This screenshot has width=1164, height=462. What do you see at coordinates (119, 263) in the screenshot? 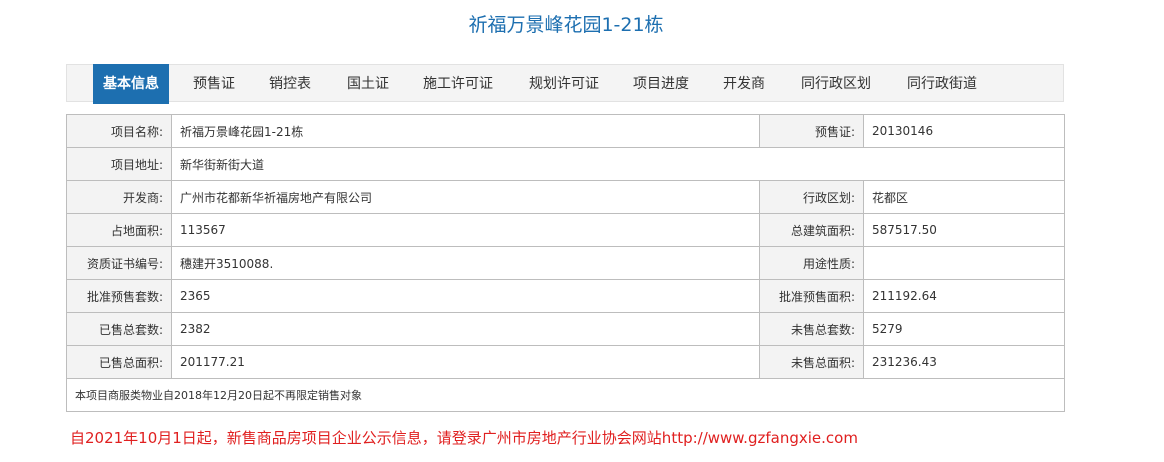
I see `qualification-label: 资质证书编号:` at bounding box center [119, 263].